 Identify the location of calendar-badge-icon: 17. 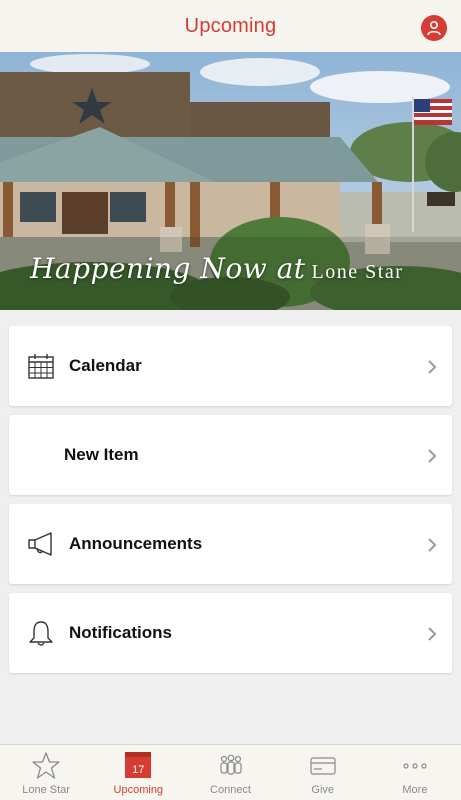
(138, 766).